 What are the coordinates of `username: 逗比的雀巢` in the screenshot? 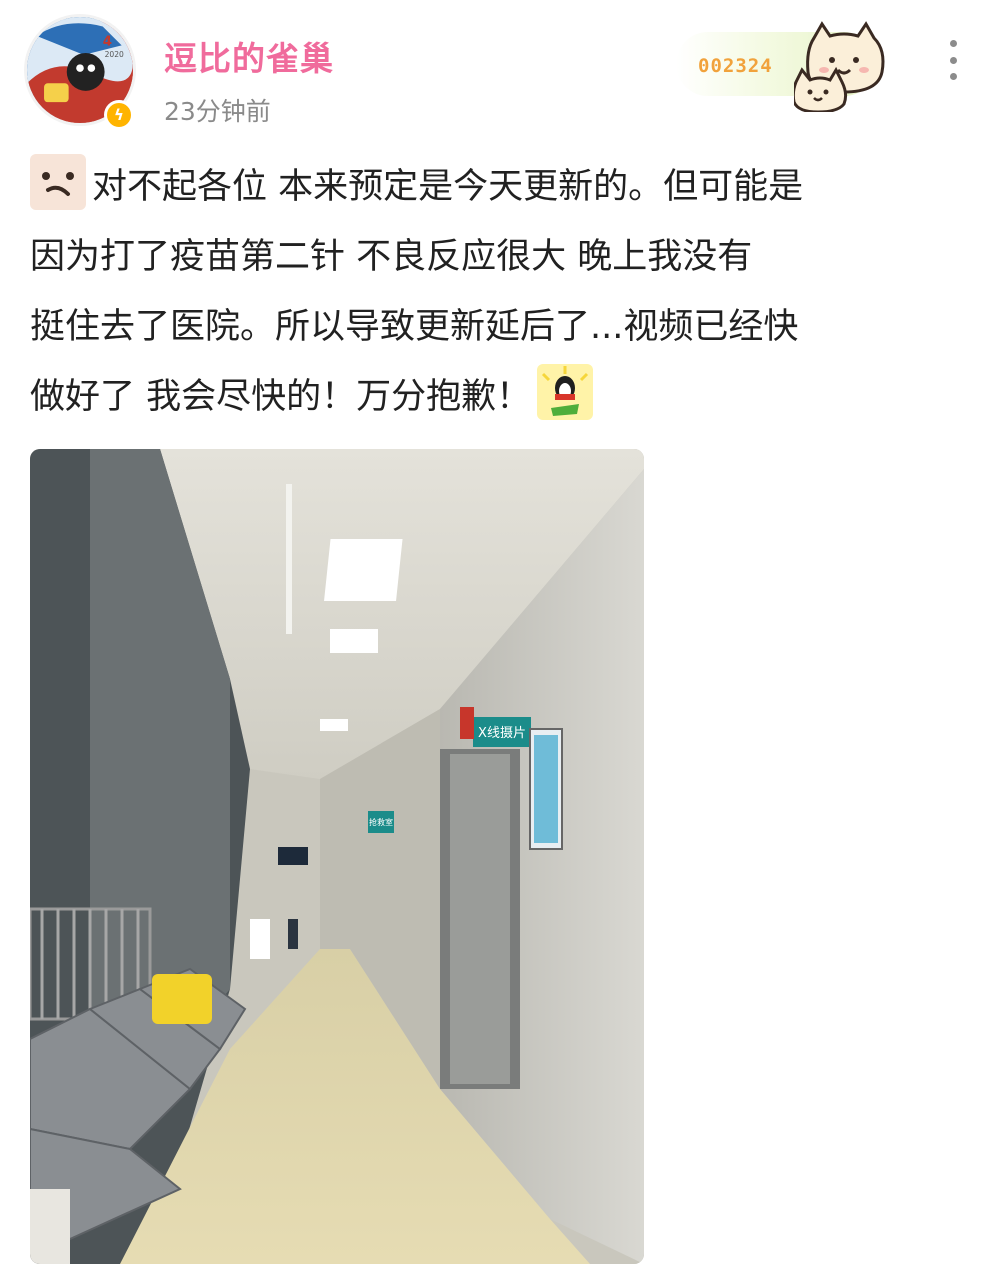 It's located at (249, 56).